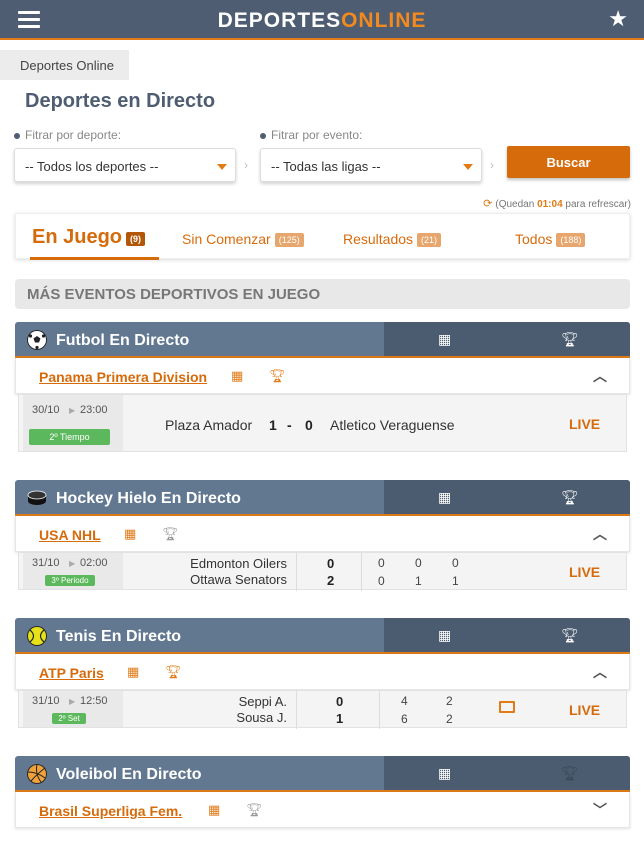 This screenshot has width=644, height=860. I want to click on event-filter-select: -- Todas las ligas --, so click(371, 165).